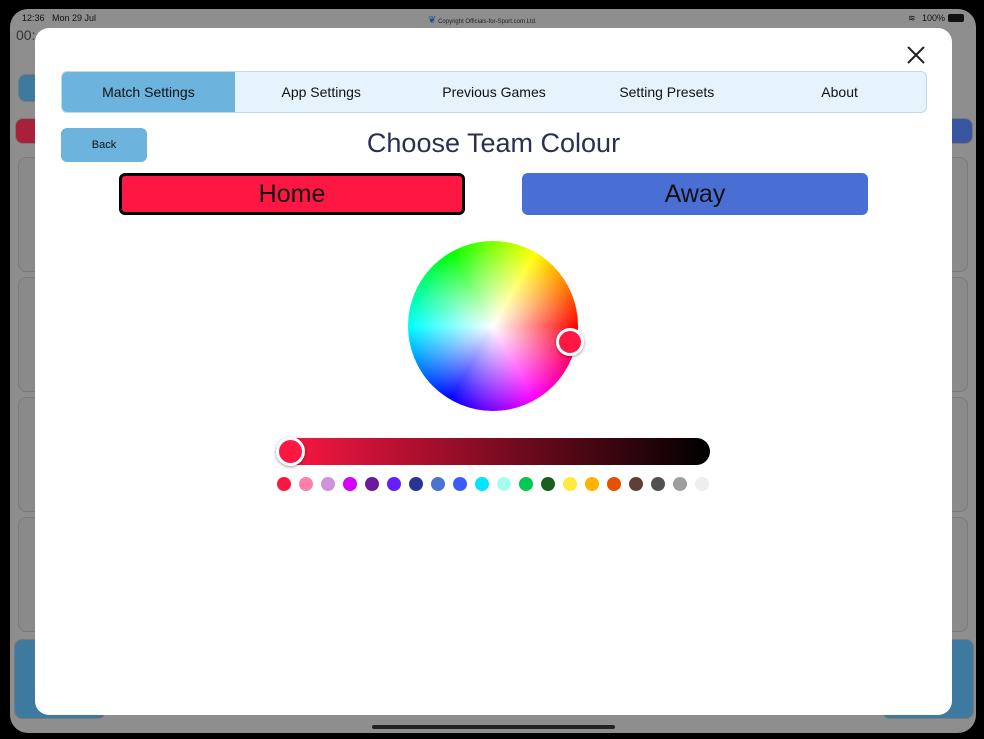  I want to click on logo-icon: ❦, so click(432, 20).